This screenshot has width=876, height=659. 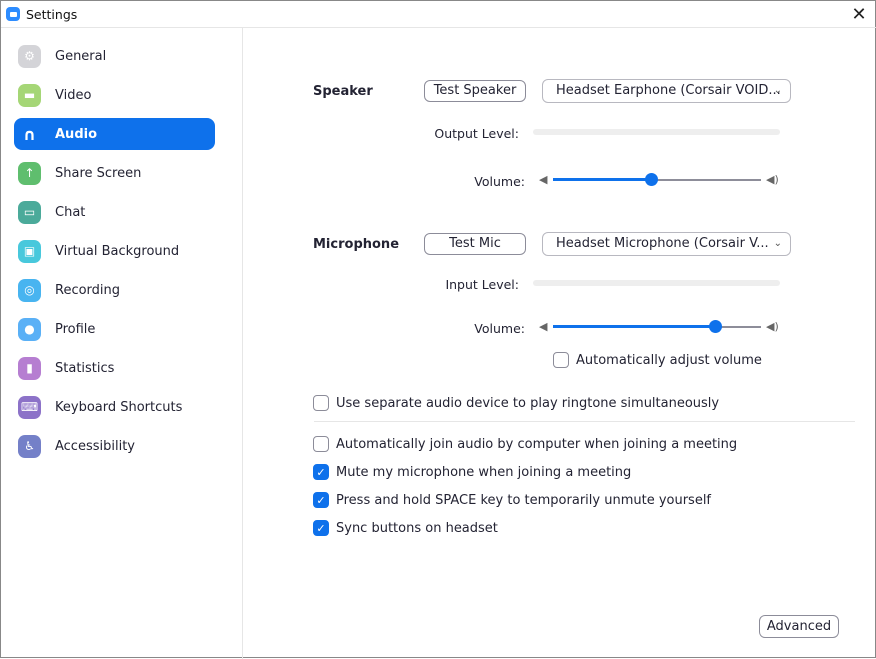 What do you see at coordinates (584, 421) in the screenshot?
I see `divider` at bounding box center [584, 421].